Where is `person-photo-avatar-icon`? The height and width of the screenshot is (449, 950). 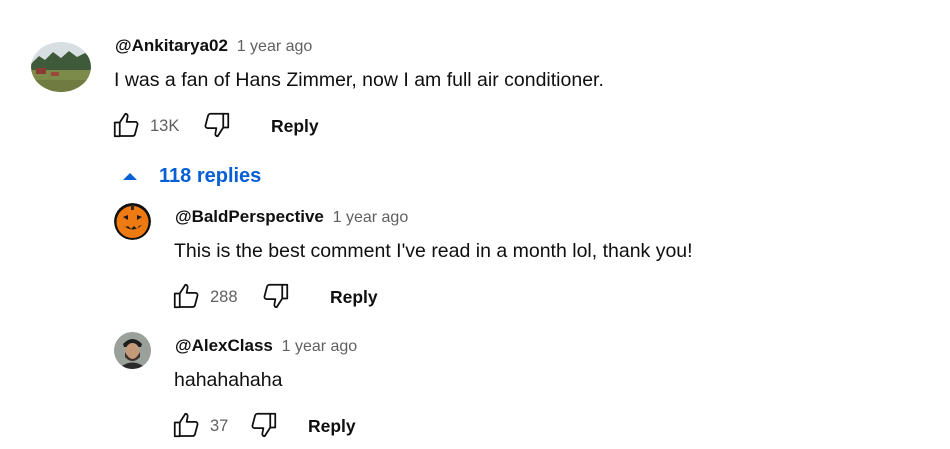
person-photo-avatar-icon is located at coordinates (132, 350).